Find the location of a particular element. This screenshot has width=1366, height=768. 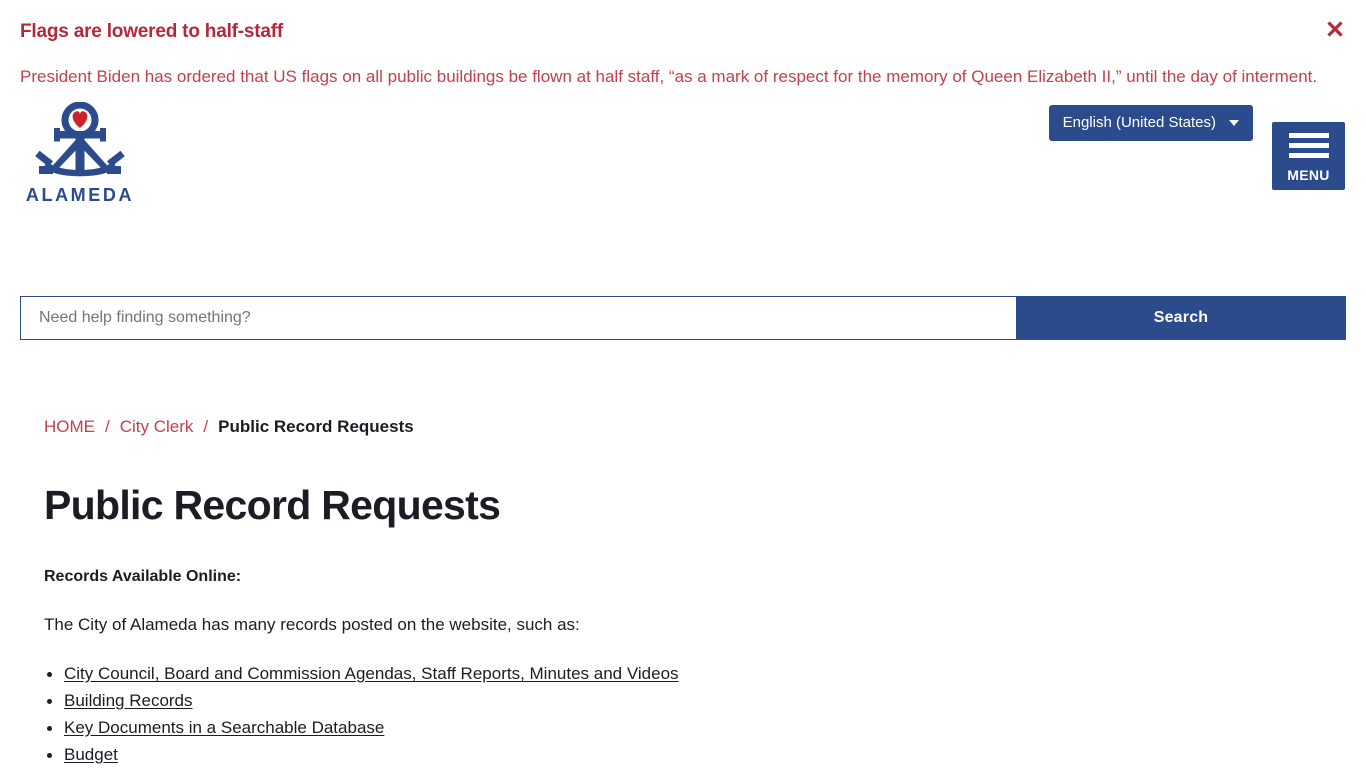

record-link-budget: Budget is located at coordinates (91, 754).